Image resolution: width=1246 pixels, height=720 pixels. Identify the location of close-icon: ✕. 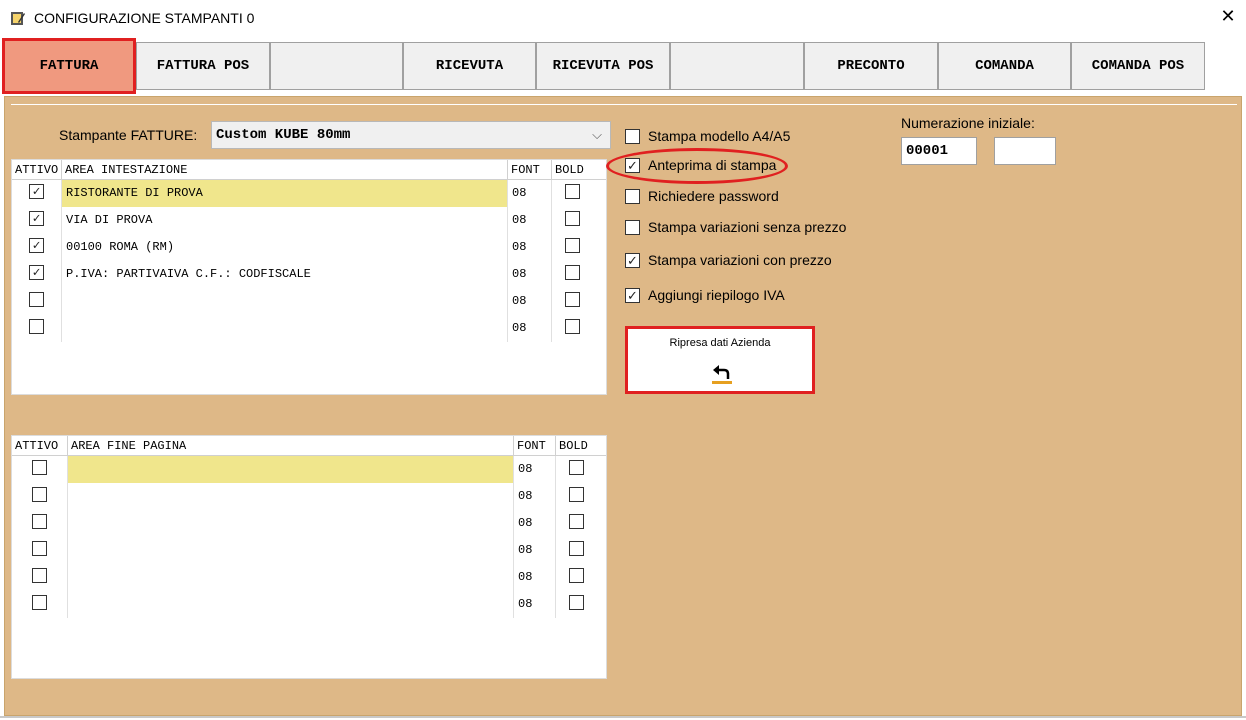
(1228, 16).